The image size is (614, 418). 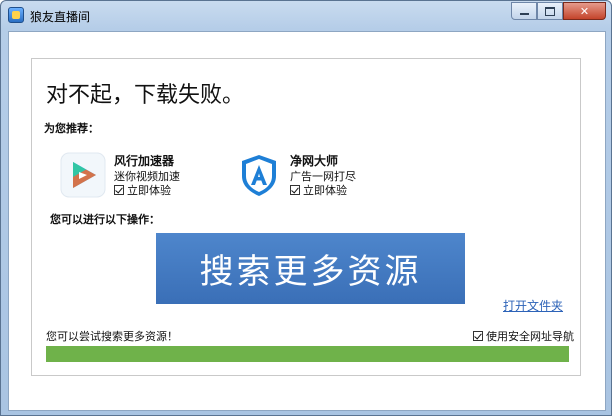 What do you see at coordinates (105, 219) in the screenshot?
I see `operations-label: 您可以进行以下操作：` at bounding box center [105, 219].